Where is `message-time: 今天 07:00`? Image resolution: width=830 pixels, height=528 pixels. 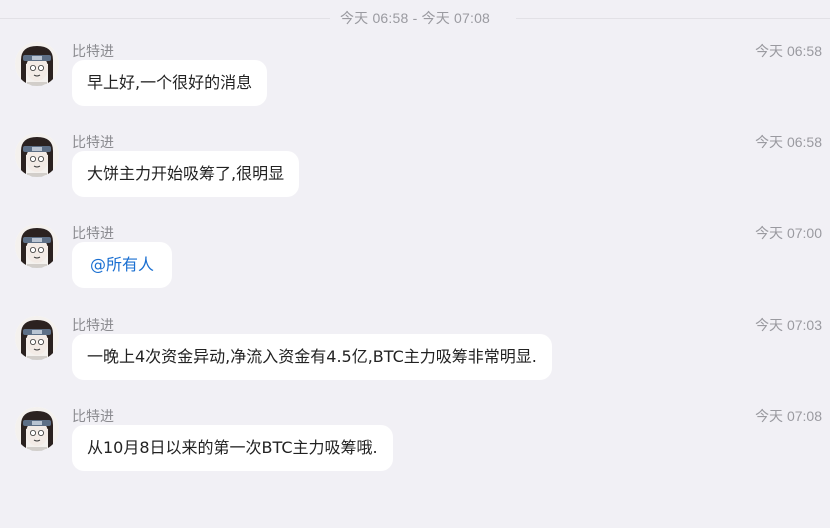 message-time: 今天 07:00 is located at coordinates (788, 233).